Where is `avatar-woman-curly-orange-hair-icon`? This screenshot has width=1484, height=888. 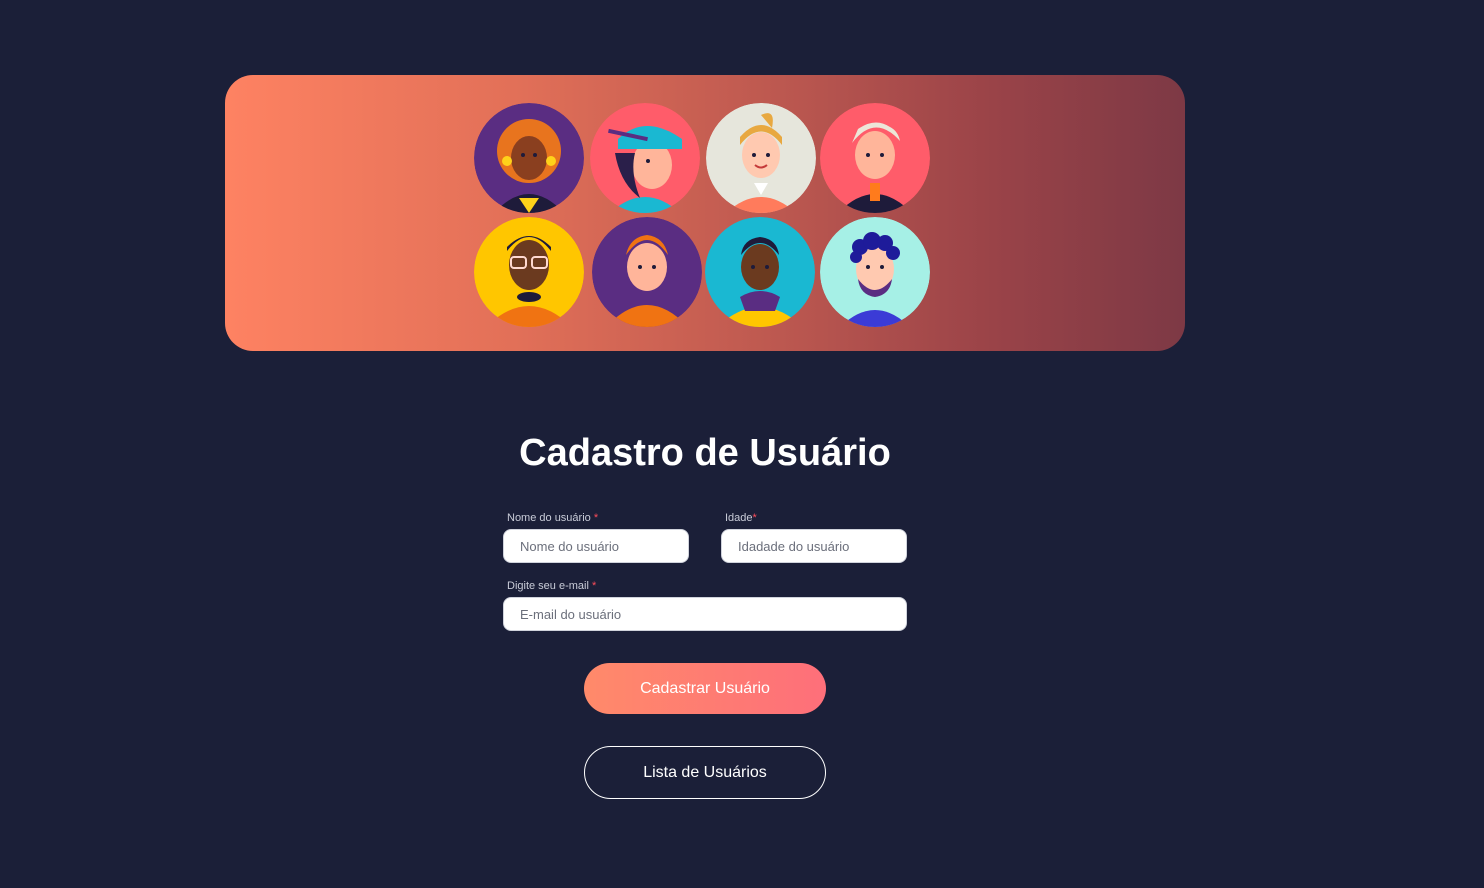
avatar-woman-curly-orange-hair-icon is located at coordinates (529, 158).